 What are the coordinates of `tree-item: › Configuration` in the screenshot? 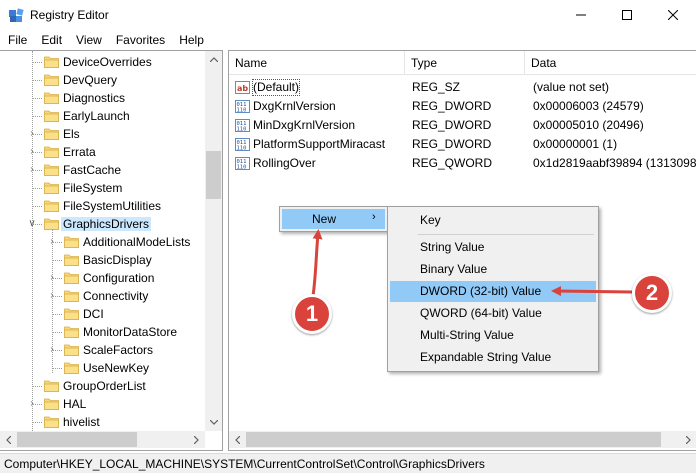 It's located at (102, 278).